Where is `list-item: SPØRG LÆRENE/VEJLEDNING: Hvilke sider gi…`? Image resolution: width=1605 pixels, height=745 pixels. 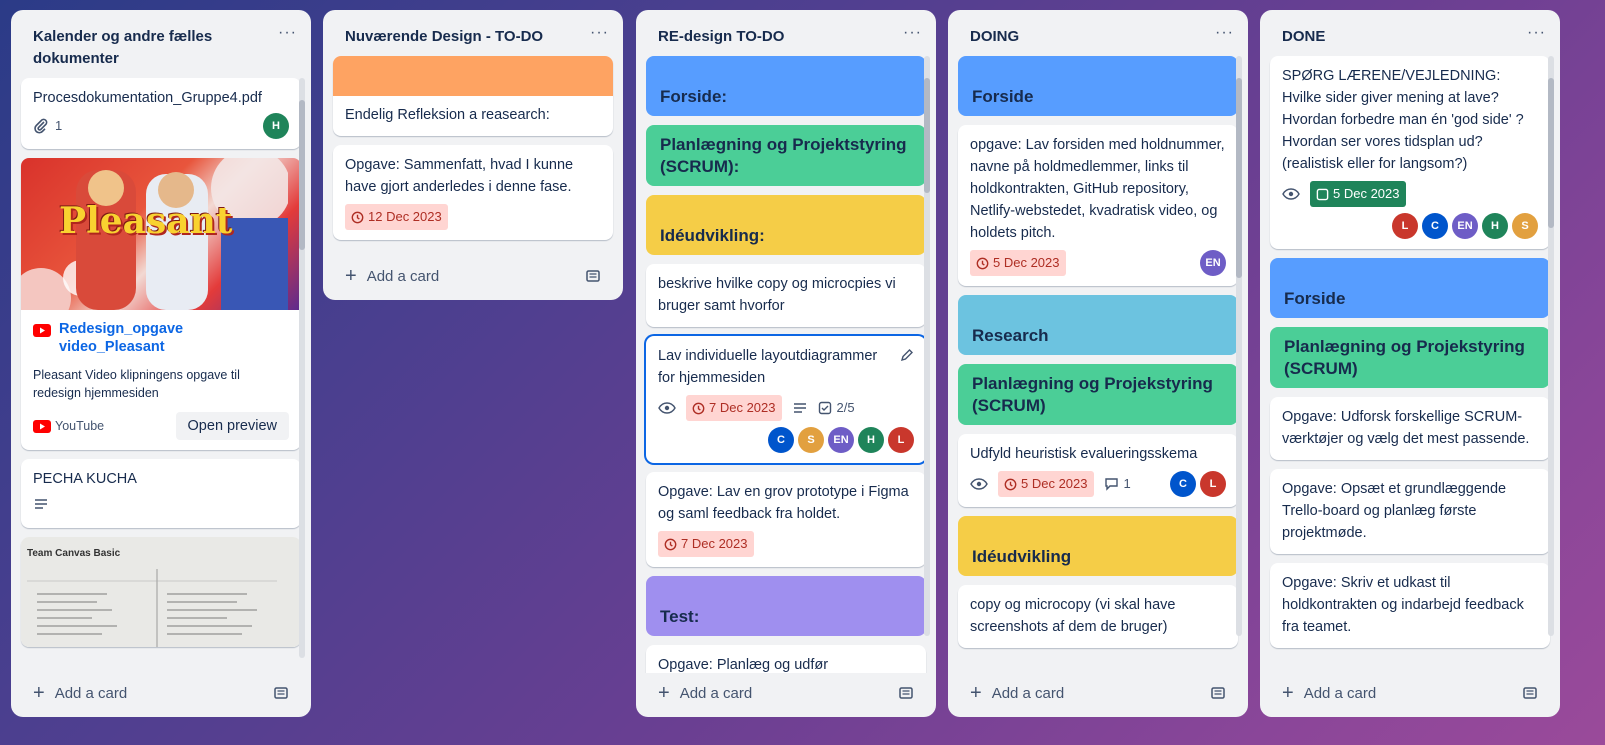
list-item: SPØRG LÆRENE/VEJLEDNING: Hvilke sider gi… is located at coordinates (1410, 152).